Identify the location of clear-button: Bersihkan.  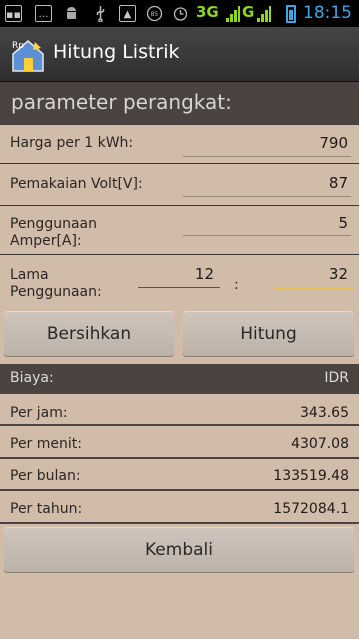
(89, 334).